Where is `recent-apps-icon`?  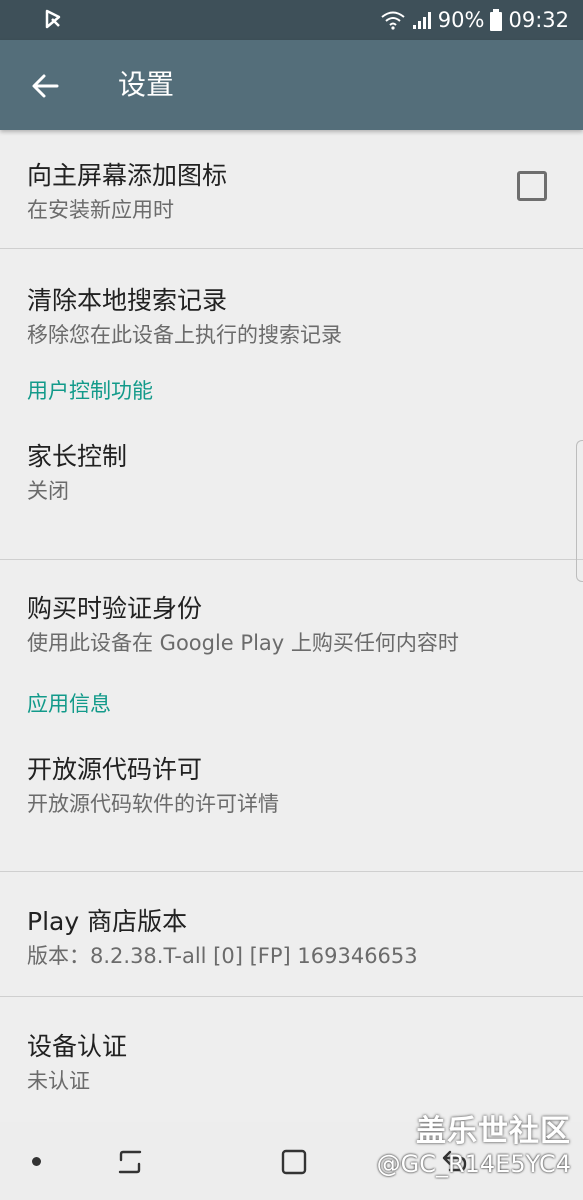
recent-apps-icon is located at coordinates (130, 1162).